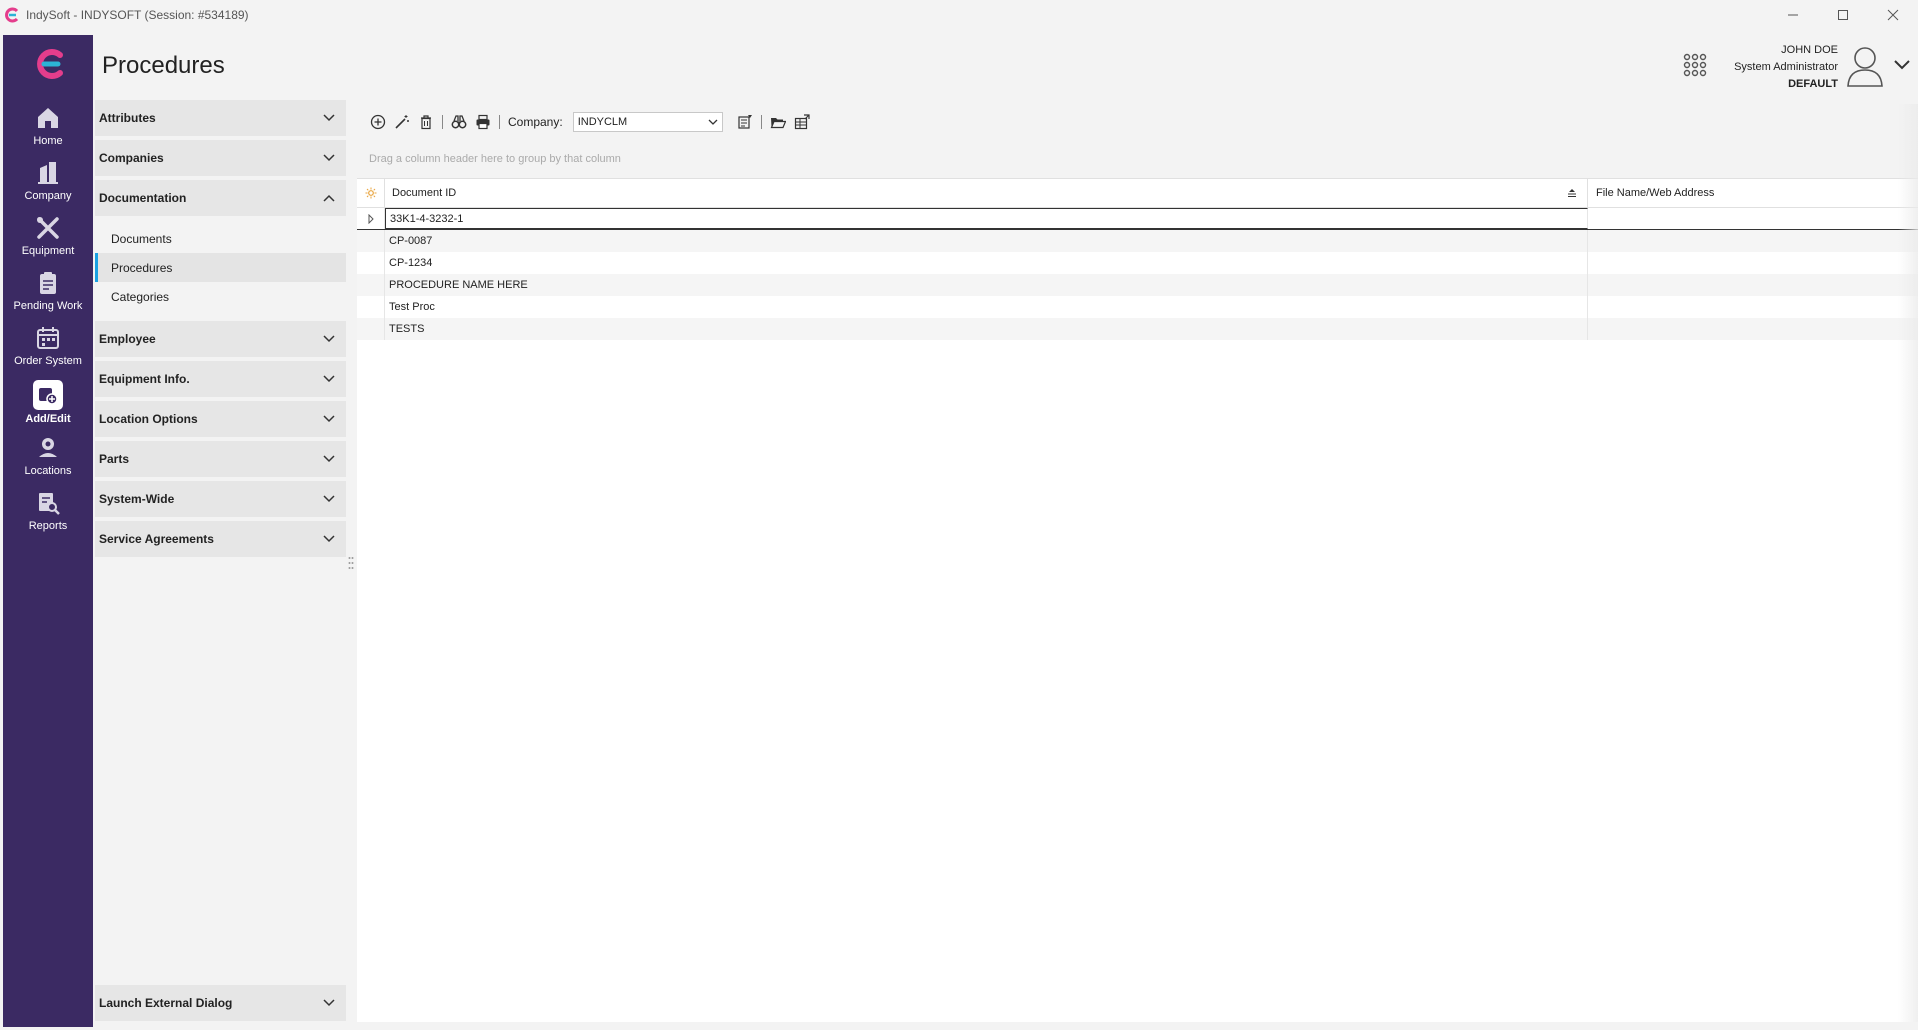  Describe the element at coordinates (986, 263) in the screenshot. I see `cell-document-id: CP-1234` at that location.